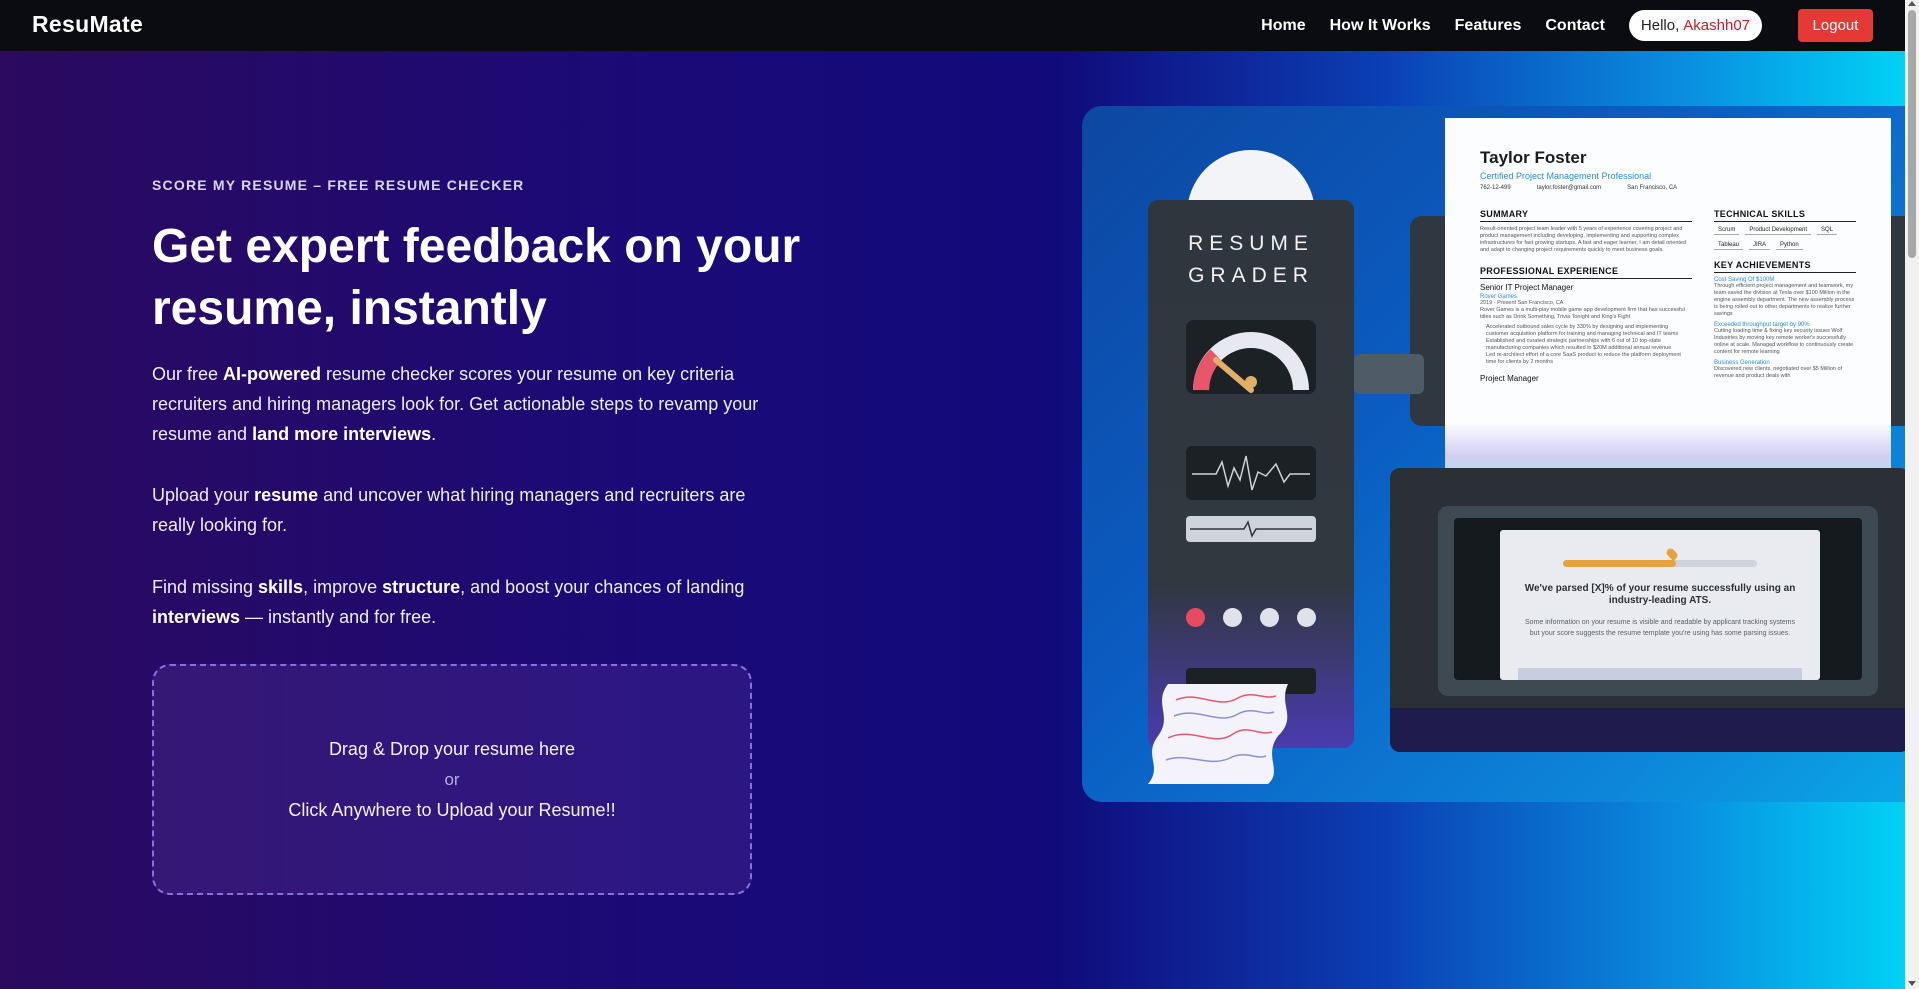 The height and width of the screenshot is (989, 1919). What do you see at coordinates (338, 617) in the screenshot?
I see `p3-text-g: — instantly and for free.` at bounding box center [338, 617].